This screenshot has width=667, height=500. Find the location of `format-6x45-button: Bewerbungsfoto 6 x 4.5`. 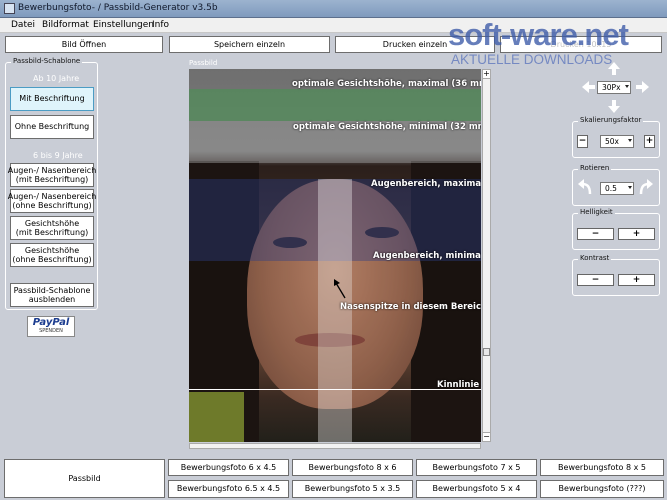

format-6x45-button: Bewerbungsfoto 6 x 4.5 is located at coordinates (228, 467).